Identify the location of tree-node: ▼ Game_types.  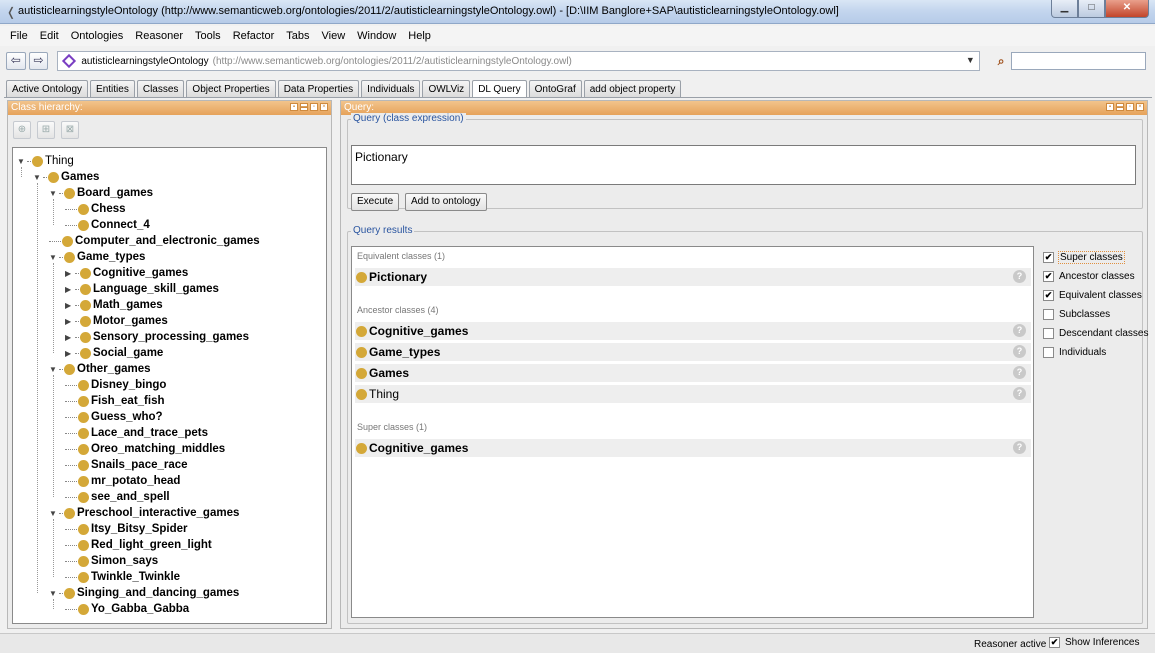
(97, 257).